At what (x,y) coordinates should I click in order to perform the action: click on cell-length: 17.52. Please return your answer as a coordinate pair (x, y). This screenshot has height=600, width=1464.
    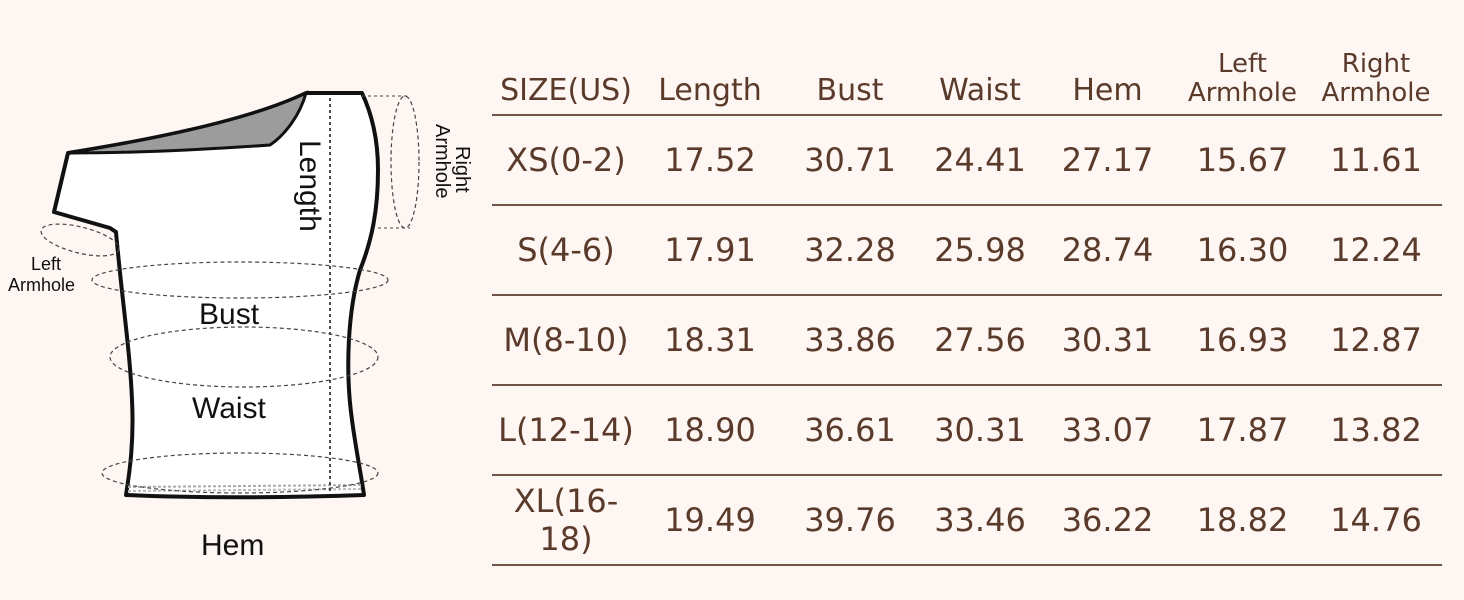
    Looking at the image, I should click on (710, 160).